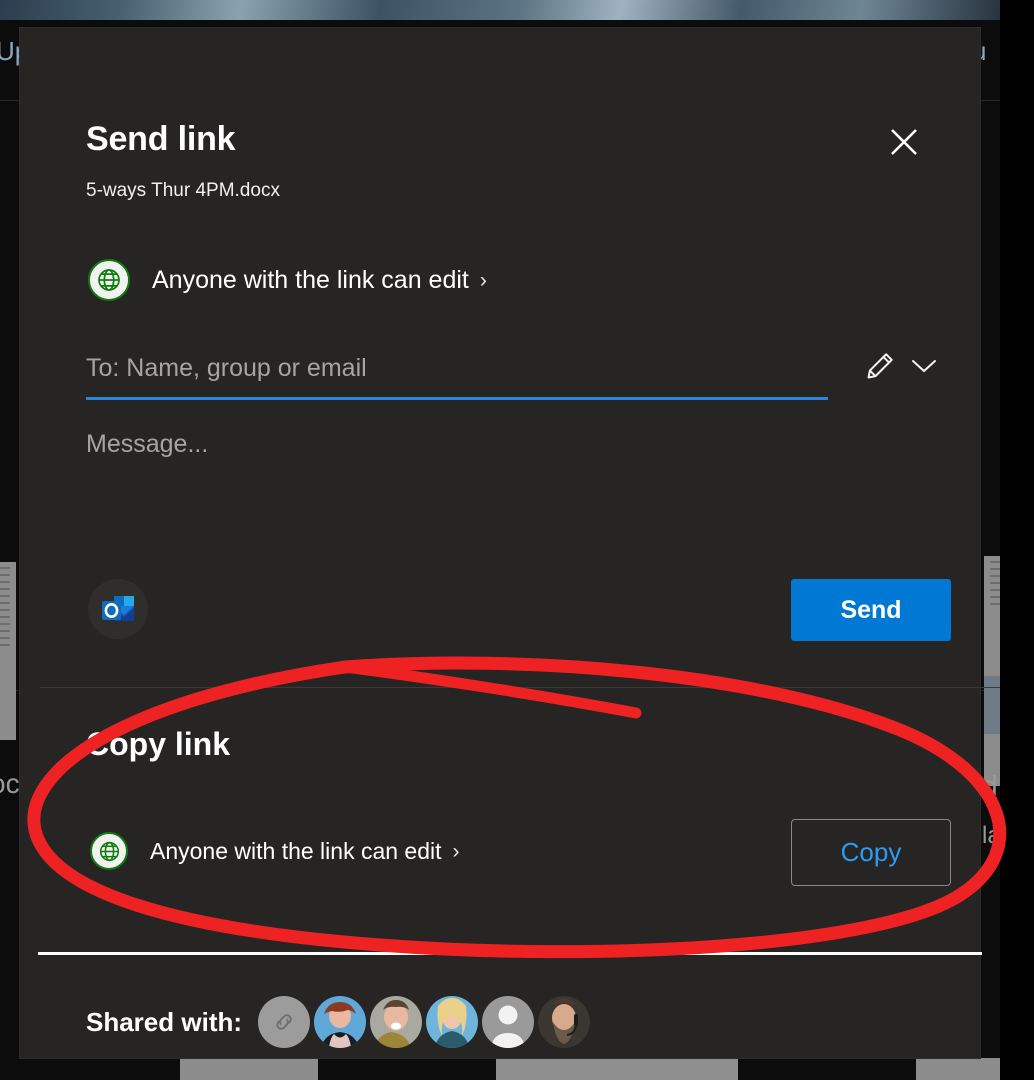 This screenshot has width=1034, height=1080. I want to click on person-placeholder-icon, so click(508, 1026).